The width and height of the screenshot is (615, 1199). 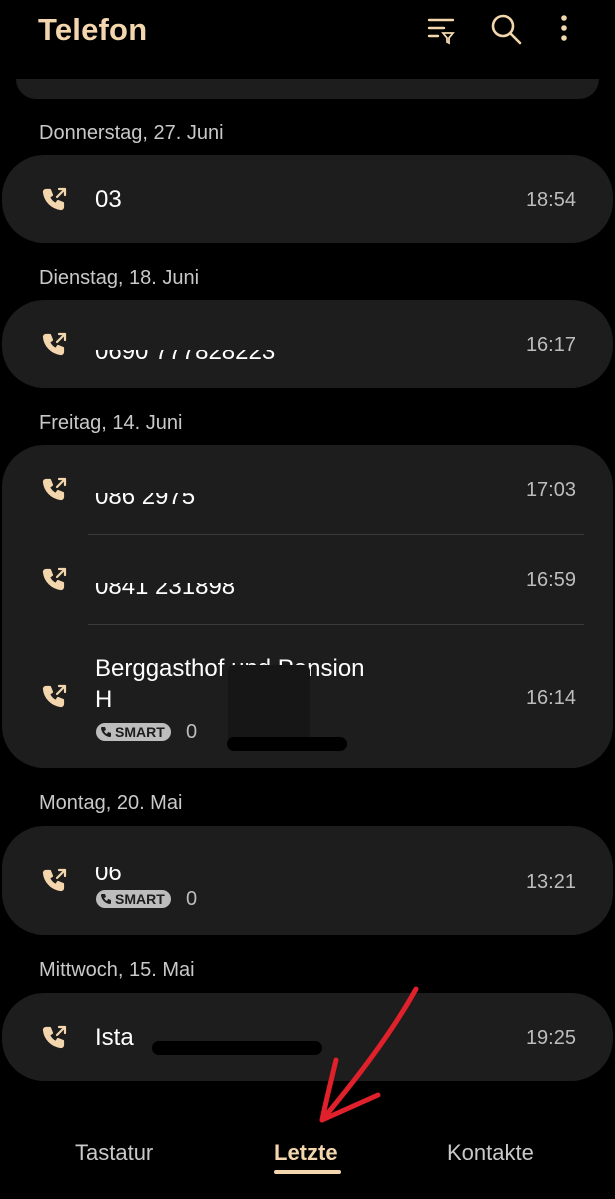 I want to click on date-header: Dienstag, 18. Juni, so click(x=119, y=278).